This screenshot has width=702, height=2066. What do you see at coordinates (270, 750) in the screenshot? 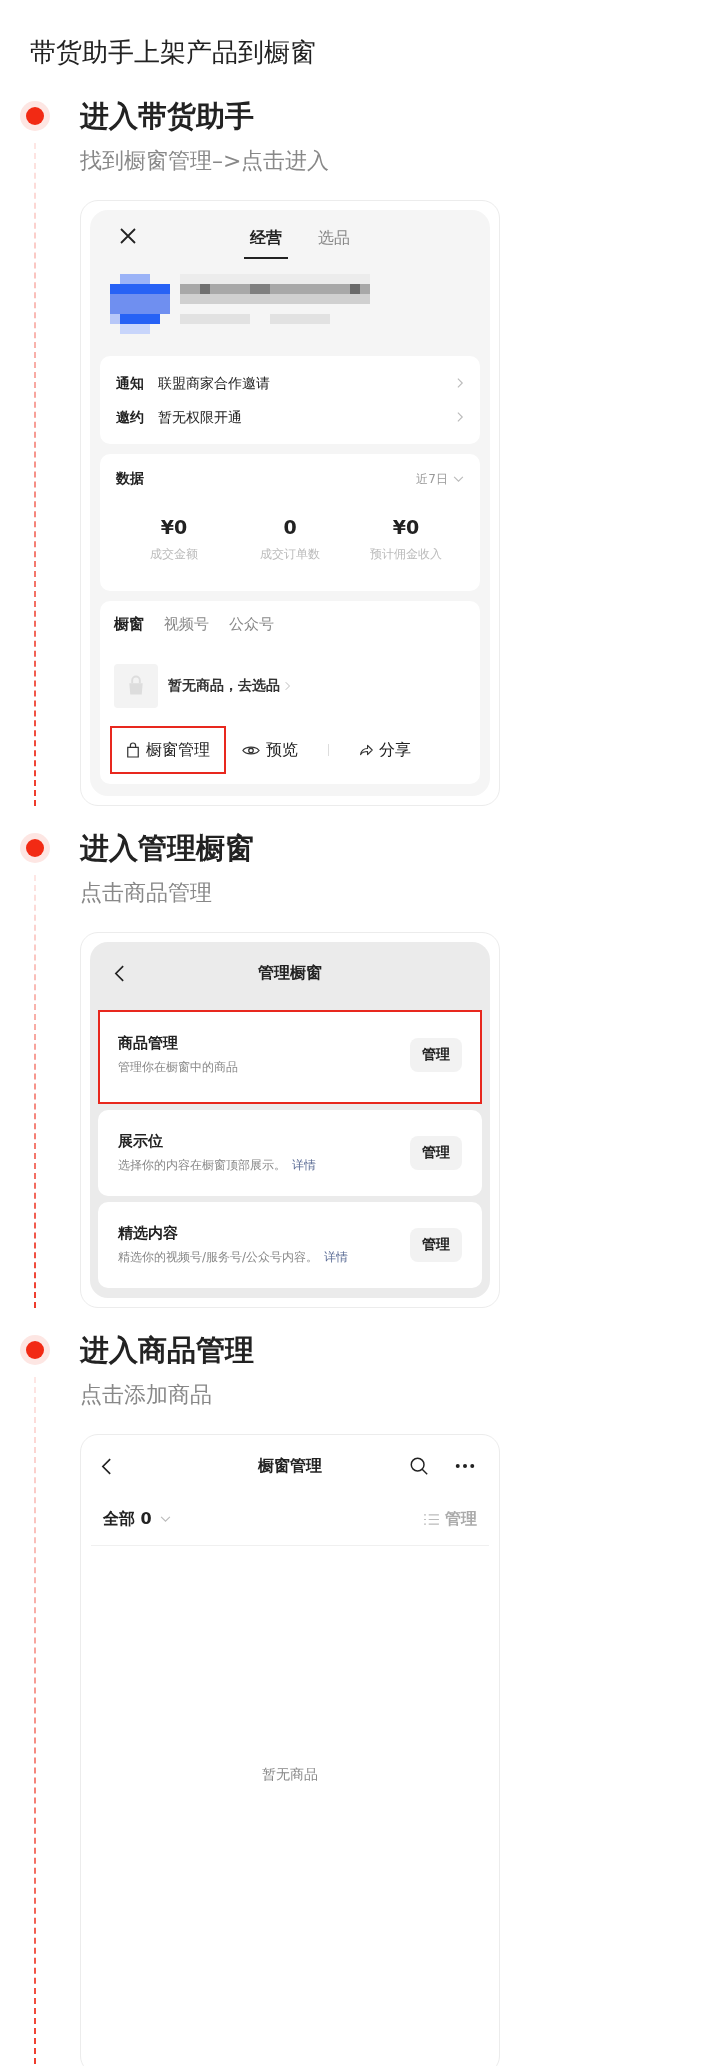
I see `action-button: 预览` at bounding box center [270, 750].